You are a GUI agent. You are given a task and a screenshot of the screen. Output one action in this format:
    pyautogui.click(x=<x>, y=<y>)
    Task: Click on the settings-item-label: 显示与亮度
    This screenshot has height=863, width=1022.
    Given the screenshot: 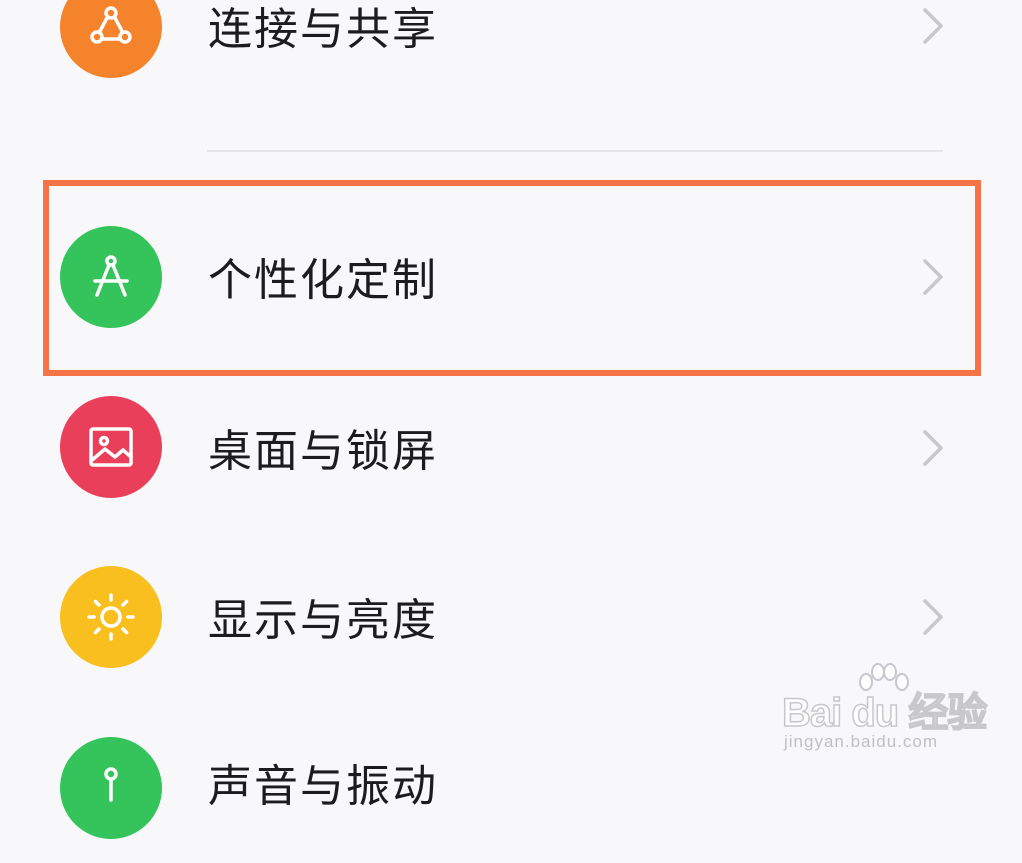 What is the action you would take?
    pyautogui.click(x=323, y=620)
    